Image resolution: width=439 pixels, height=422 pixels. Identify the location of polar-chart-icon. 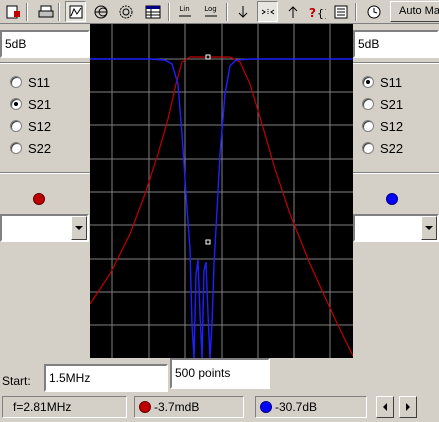
(125, 11).